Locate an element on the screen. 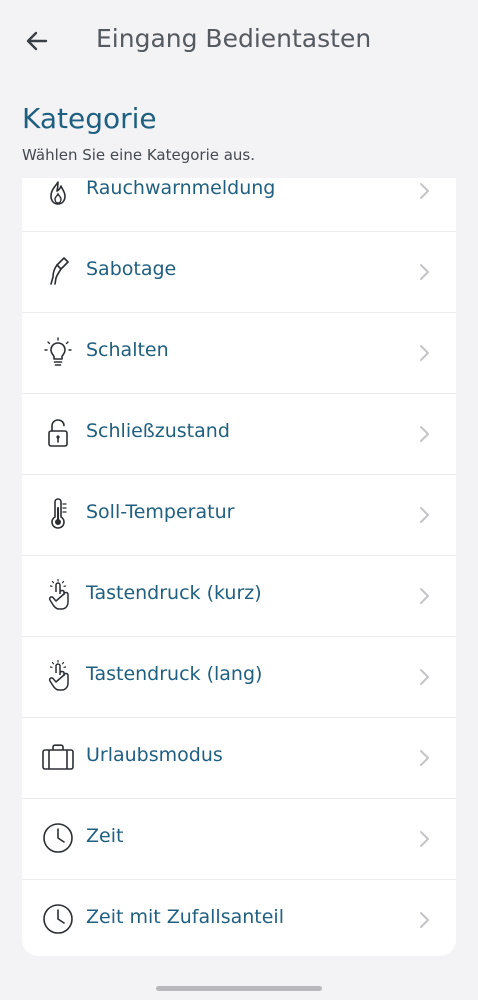 This screenshot has height=1000, width=478. category-item-tastendruck-lang: Tastendruck (lang) is located at coordinates (239, 677).